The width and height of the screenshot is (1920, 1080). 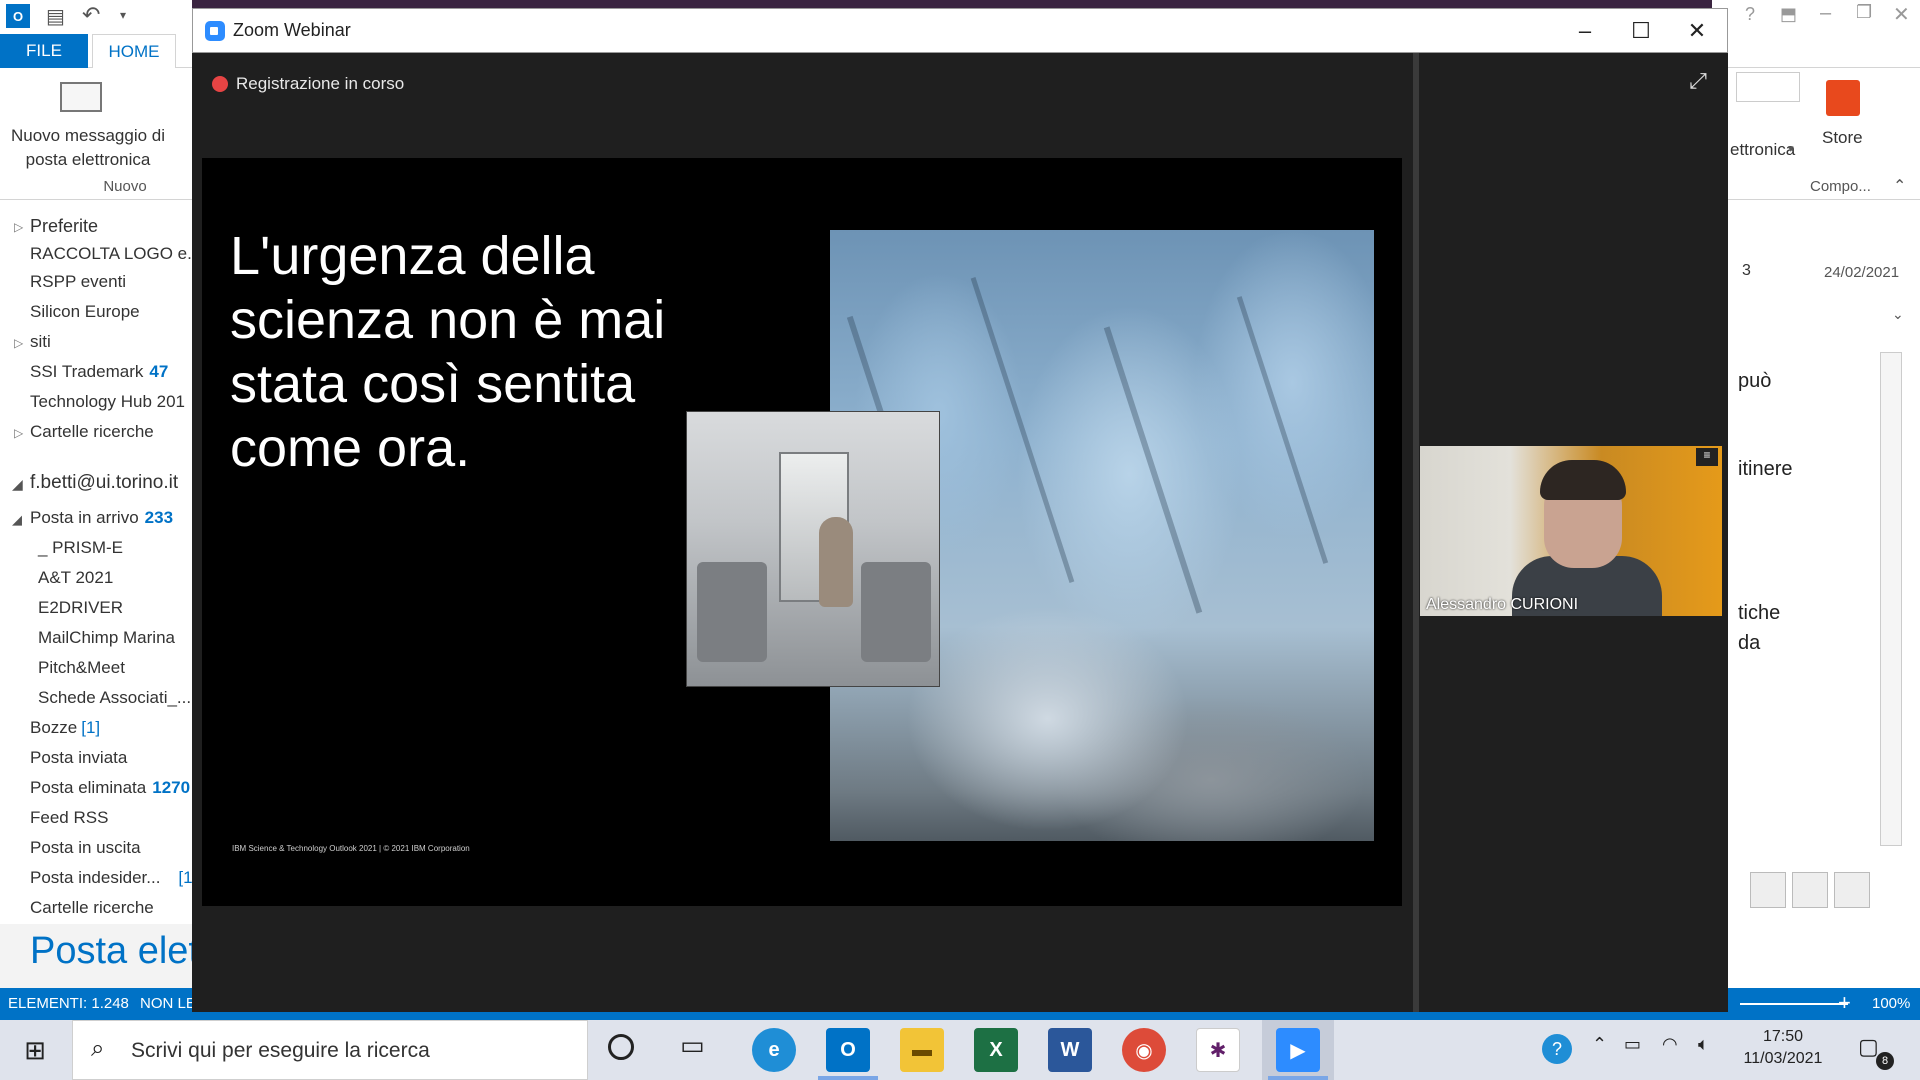 What do you see at coordinates (1765, 469) in the screenshot?
I see `message-text-2: itinere` at bounding box center [1765, 469].